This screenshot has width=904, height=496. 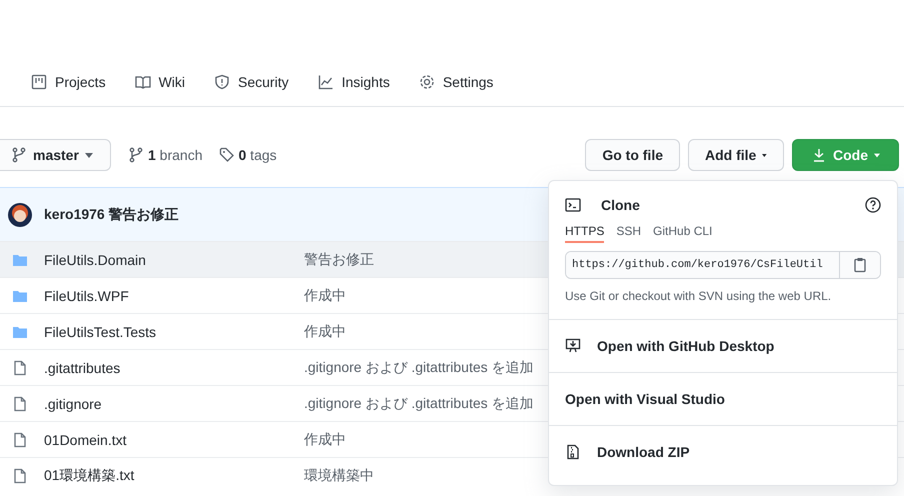 What do you see at coordinates (111, 215) in the screenshot?
I see `commit-message: kero1976 警告お修正` at bounding box center [111, 215].